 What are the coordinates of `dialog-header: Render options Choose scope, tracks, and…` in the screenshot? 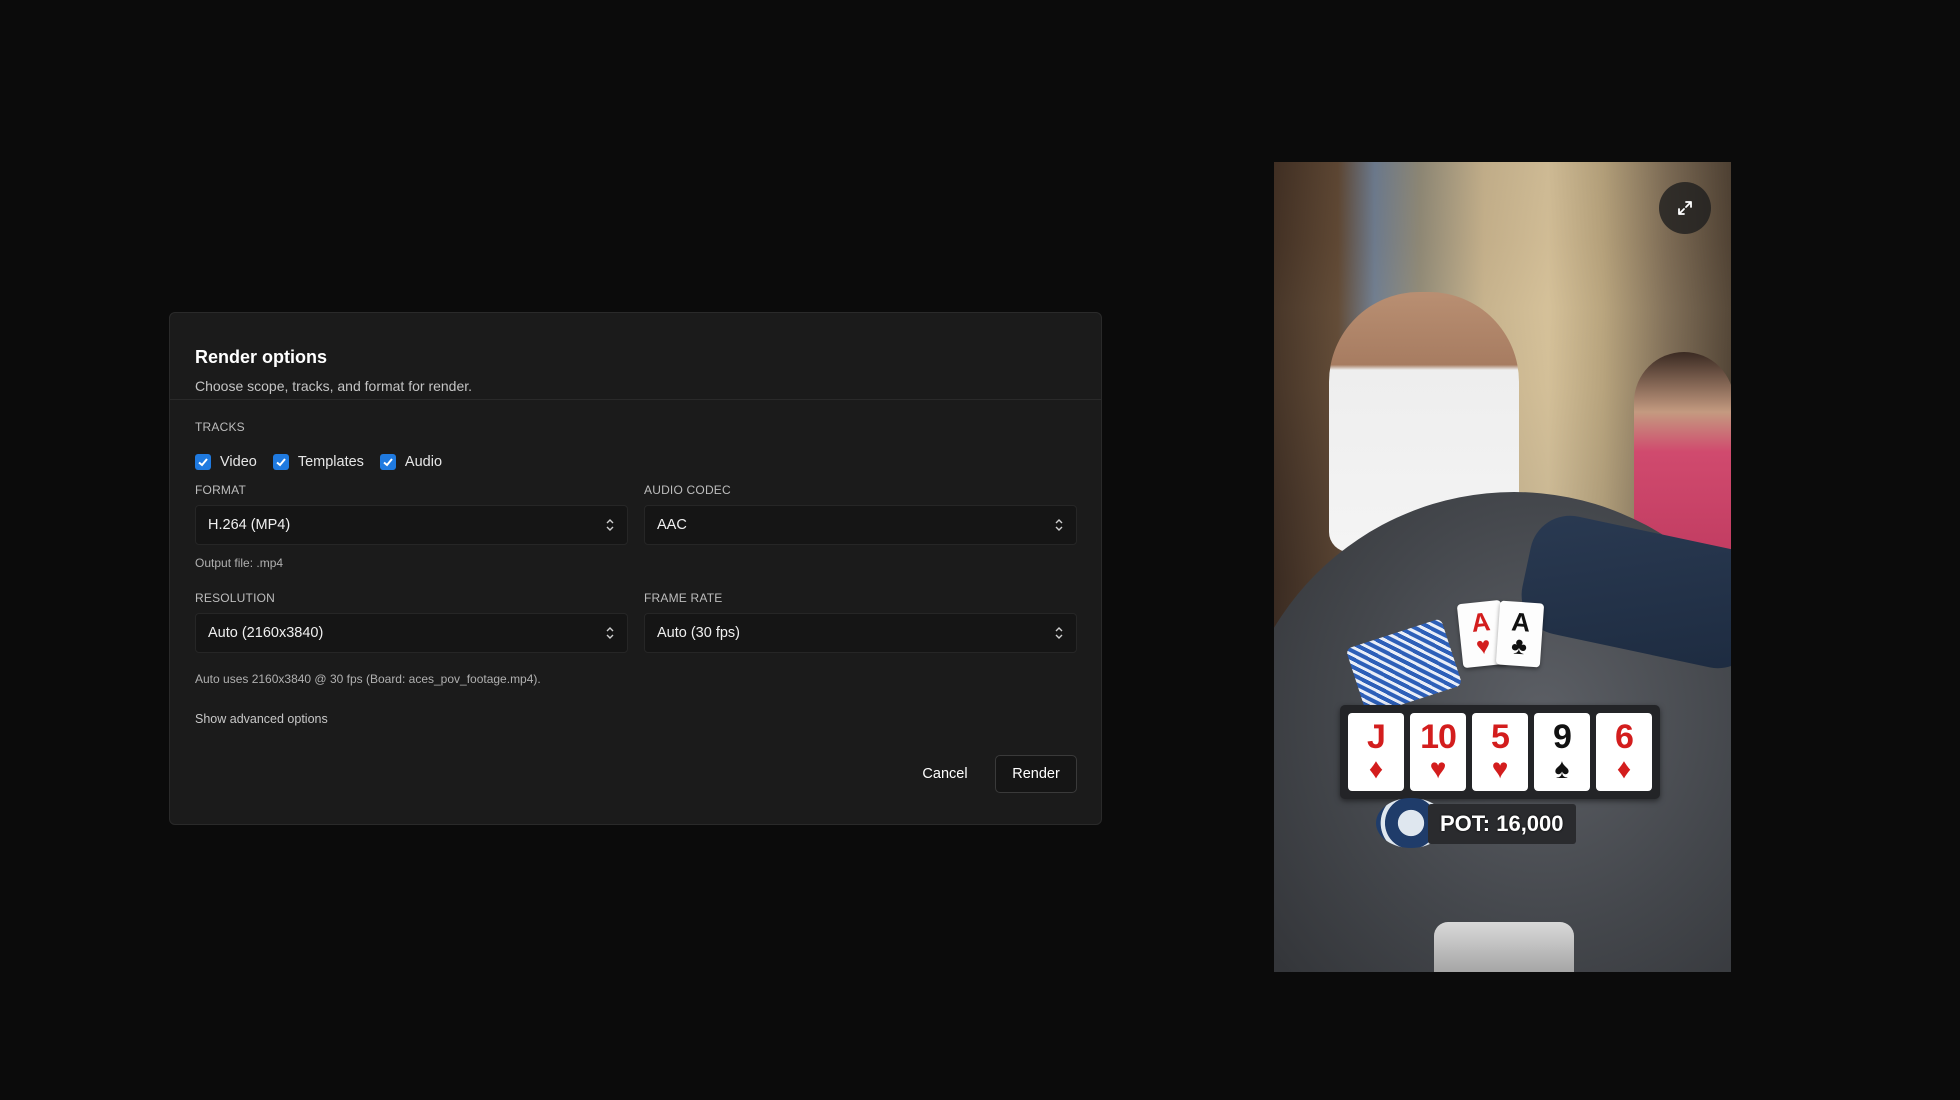 It's located at (635, 356).